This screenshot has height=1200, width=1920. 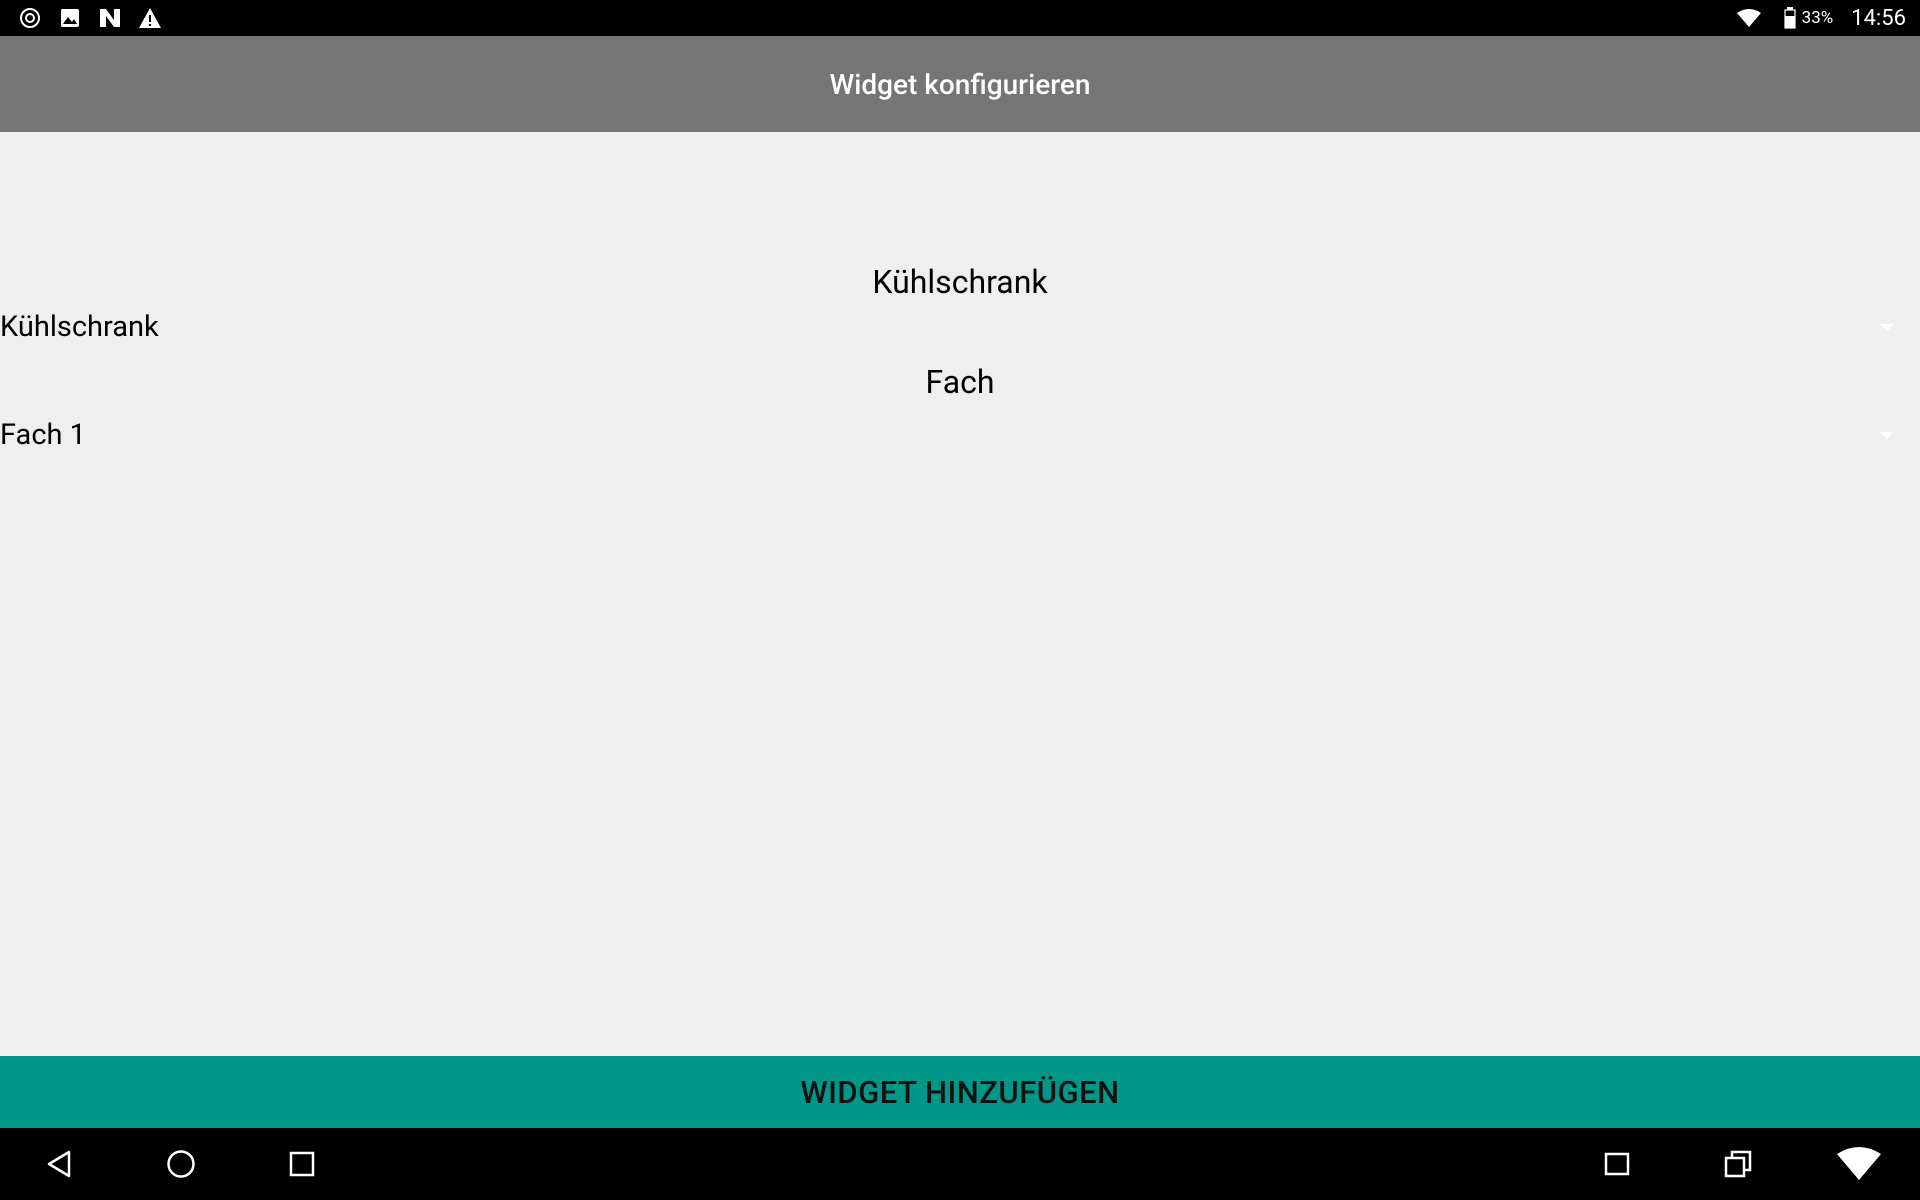 What do you see at coordinates (110, 18) in the screenshot?
I see `n-logo-icon` at bounding box center [110, 18].